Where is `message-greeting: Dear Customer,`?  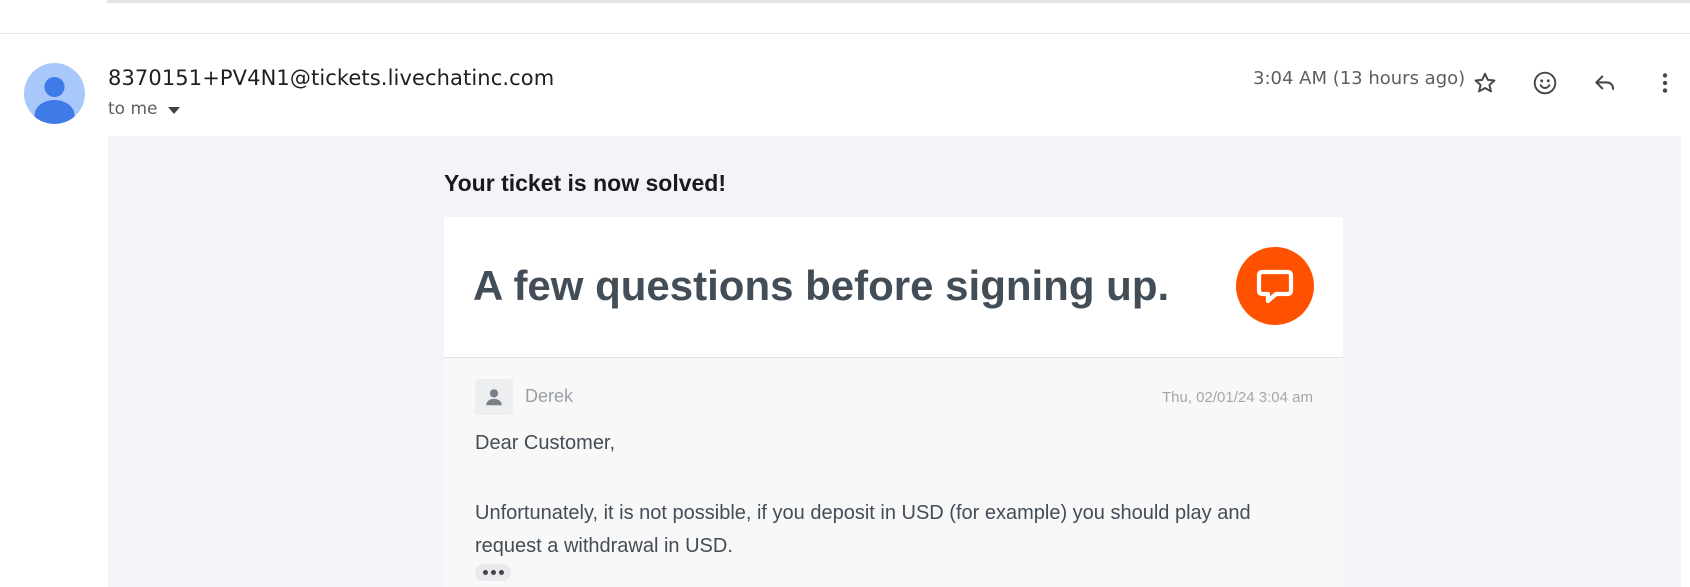 message-greeting: Dear Customer, is located at coordinates (545, 443).